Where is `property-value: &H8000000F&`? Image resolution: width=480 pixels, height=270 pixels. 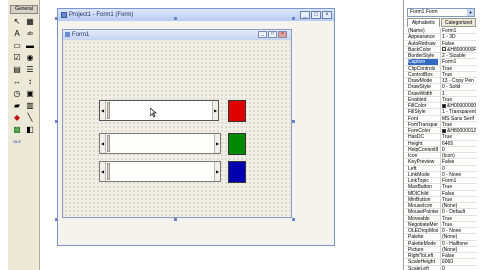
property-value: &H8000000F& is located at coordinates (458, 49).